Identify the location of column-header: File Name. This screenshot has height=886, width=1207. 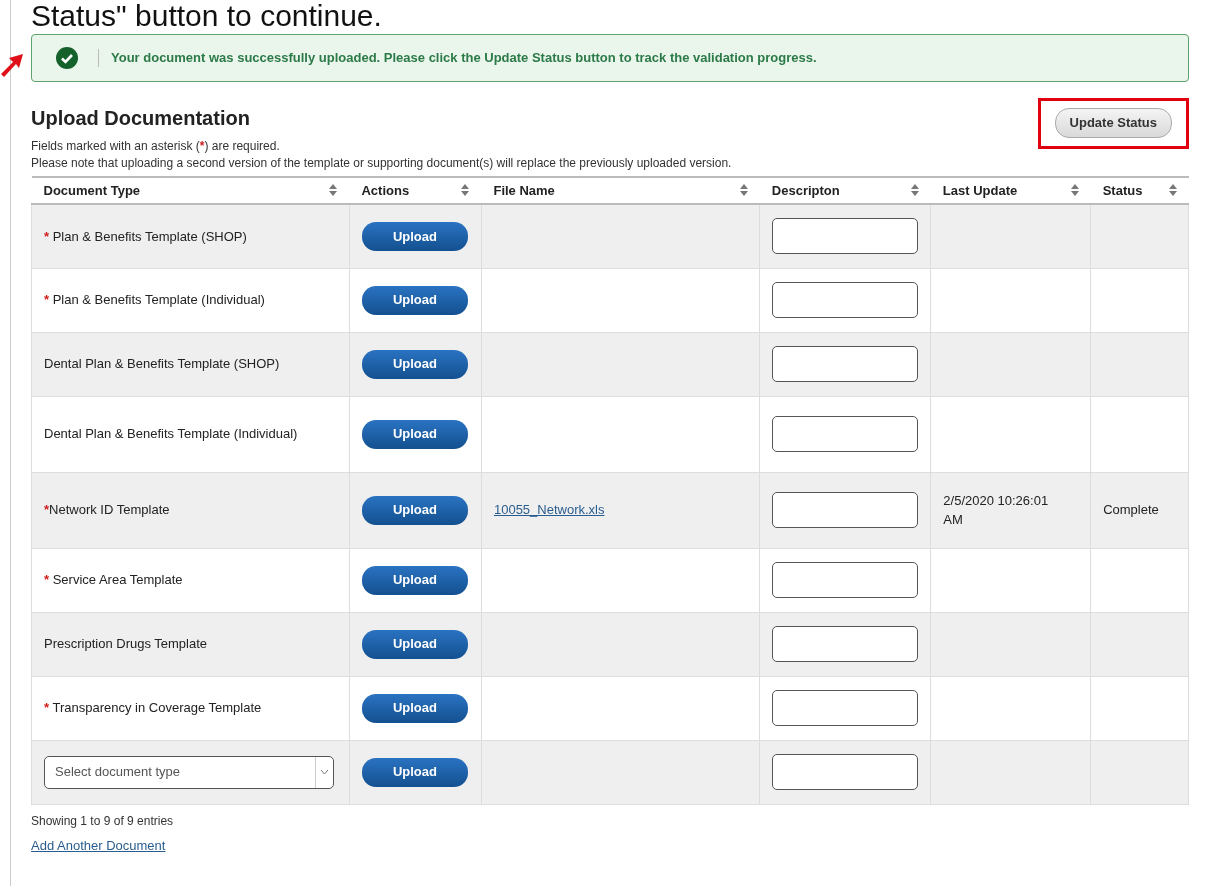
(524, 190).